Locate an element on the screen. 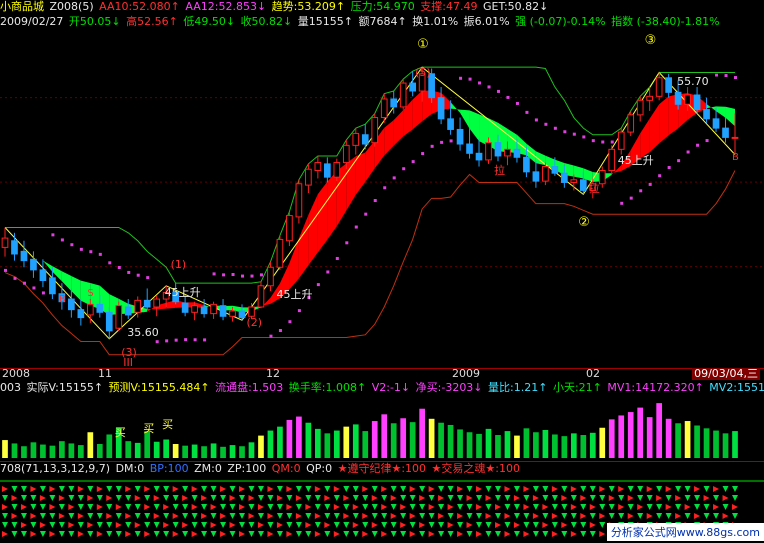 This screenshot has height=543, width=764. volume-chart: 买买买 is located at coordinates (382, 428).